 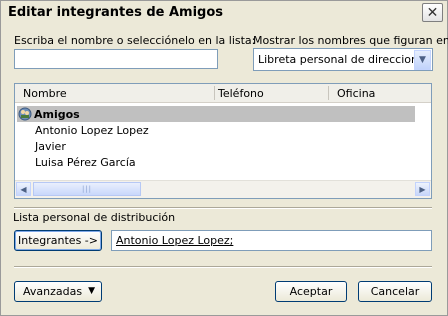 I want to click on close-icon: ✕, so click(x=432, y=12).